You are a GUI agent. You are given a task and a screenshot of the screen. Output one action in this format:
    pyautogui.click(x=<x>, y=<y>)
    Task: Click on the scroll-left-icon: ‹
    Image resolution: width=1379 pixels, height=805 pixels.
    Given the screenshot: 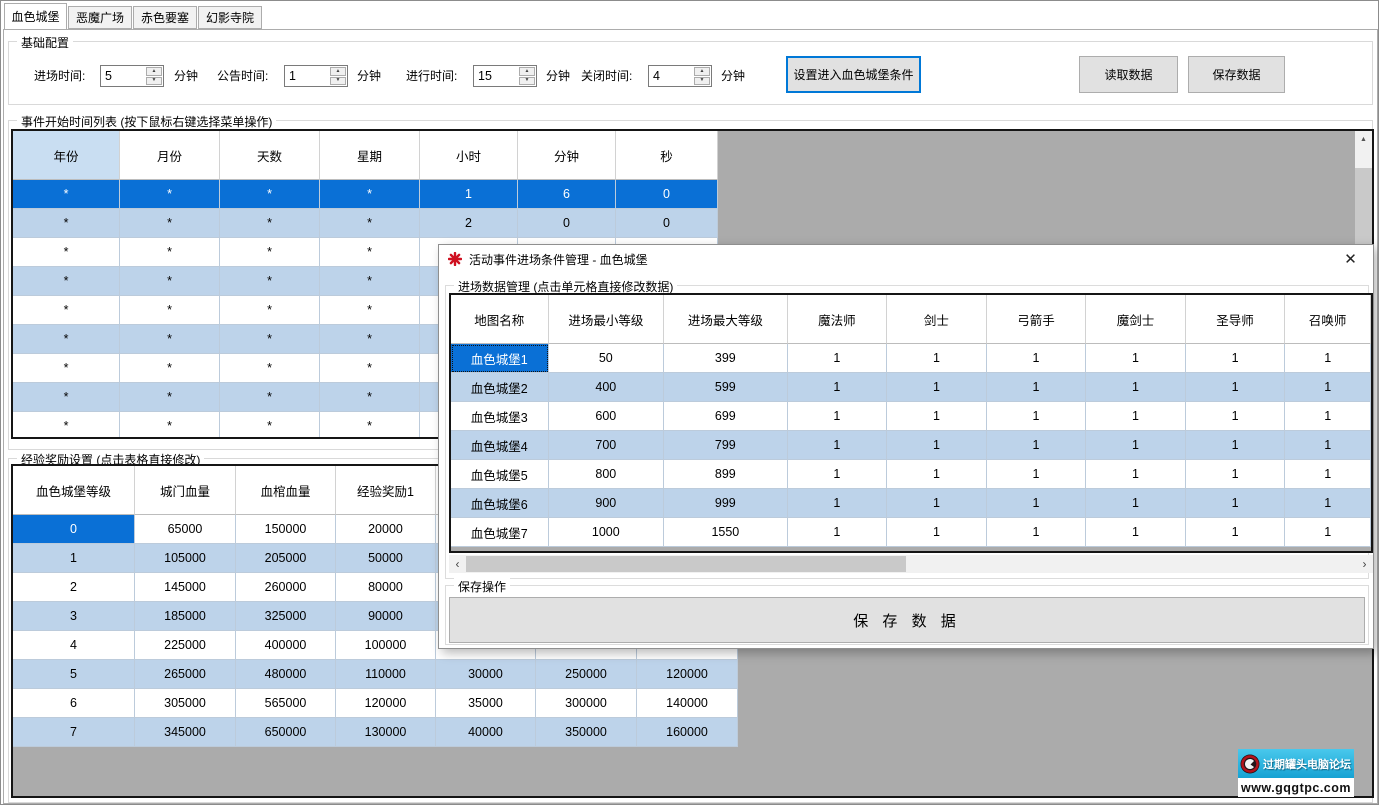 What is the action you would take?
    pyautogui.click(x=457, y=564)
    